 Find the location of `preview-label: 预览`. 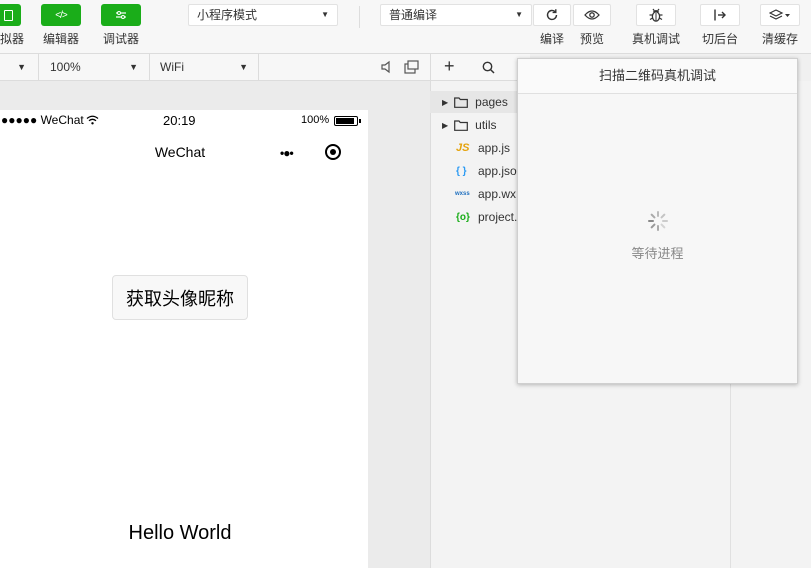

preview-label: 预览 is located at coordinates (592, 39).